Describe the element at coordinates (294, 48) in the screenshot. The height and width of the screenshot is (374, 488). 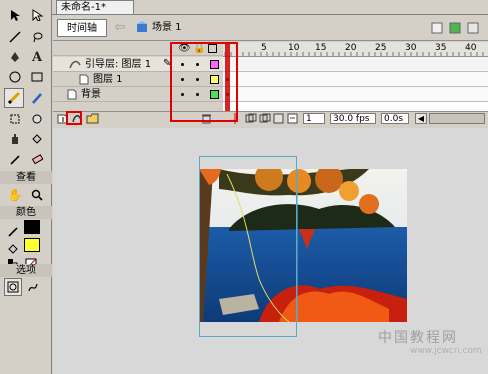
I see `tick-label: 10` at that location.